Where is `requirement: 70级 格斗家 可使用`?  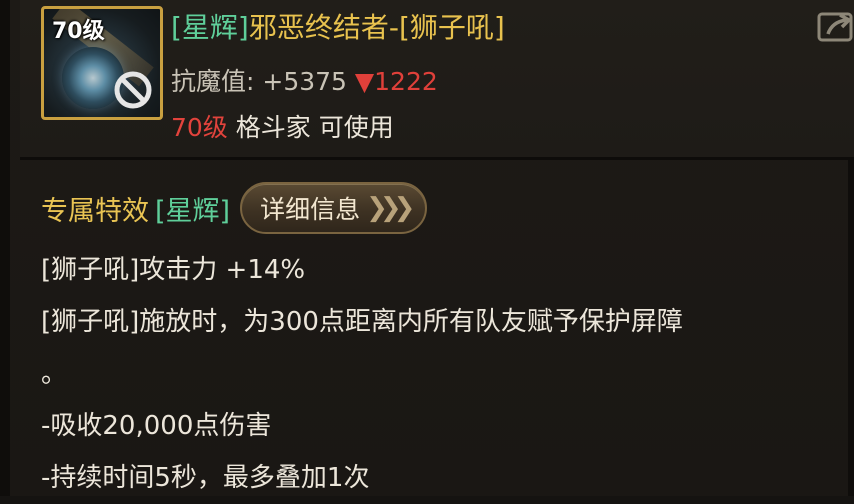
requirement: 70级 格斗家 可使用 is located at coordinates (282, 126).